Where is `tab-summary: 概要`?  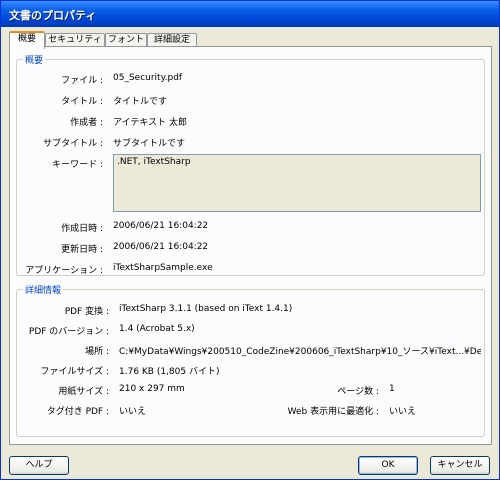 tab-summary: 概要 is located at coordinates (27, 40).